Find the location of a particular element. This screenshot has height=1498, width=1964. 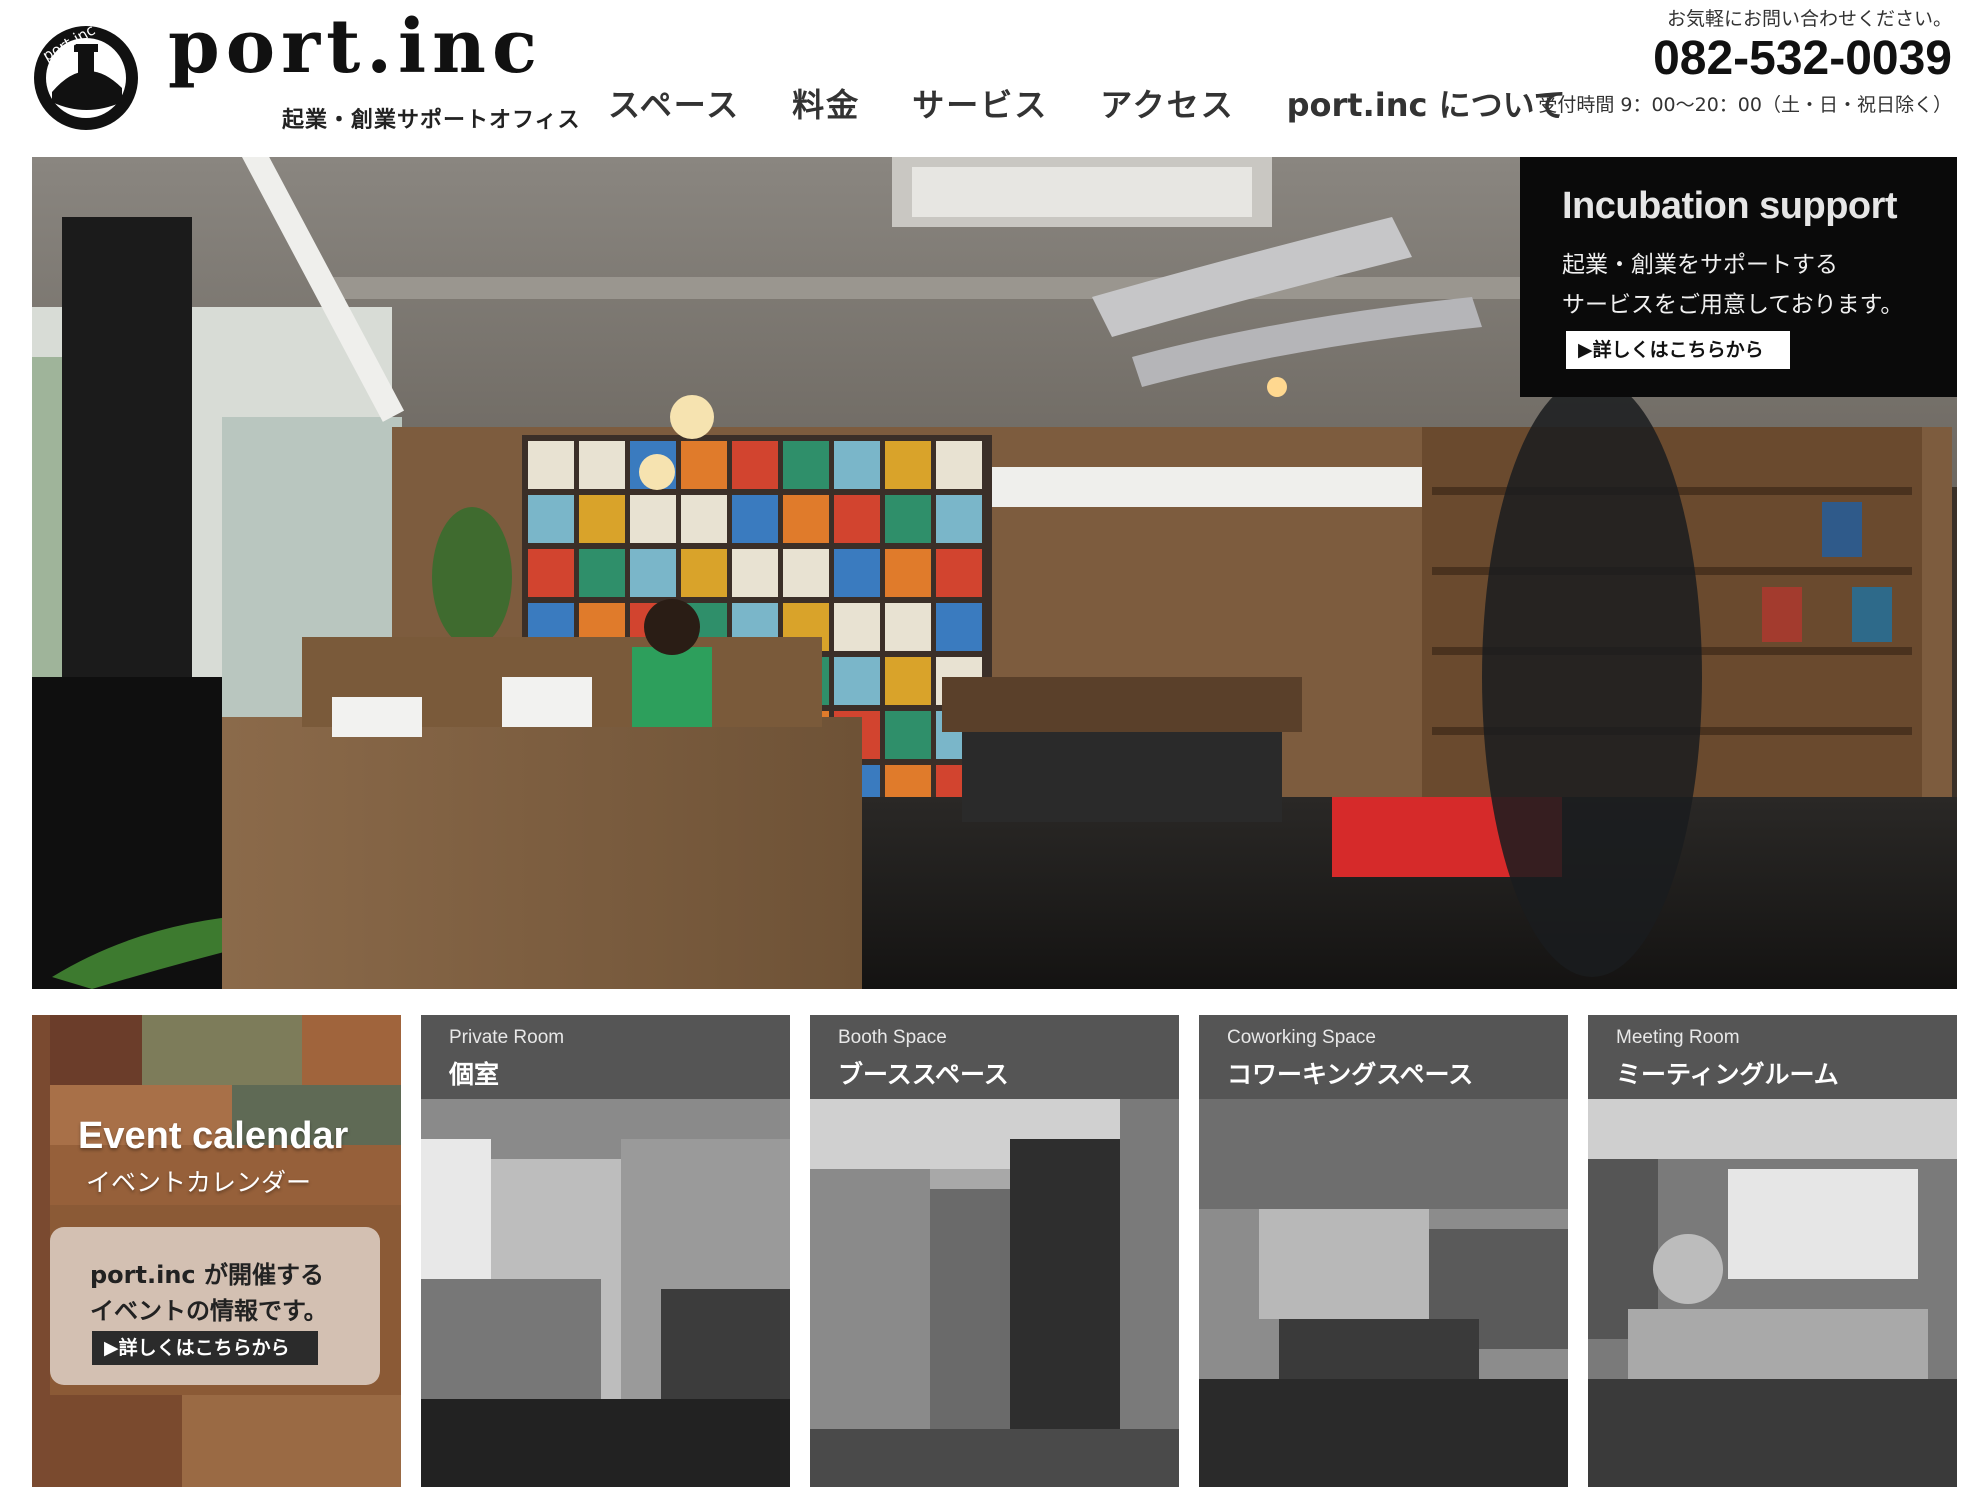

logo-tagline: 起業・創業サポートオフィス is located at coordinates (431, 120).